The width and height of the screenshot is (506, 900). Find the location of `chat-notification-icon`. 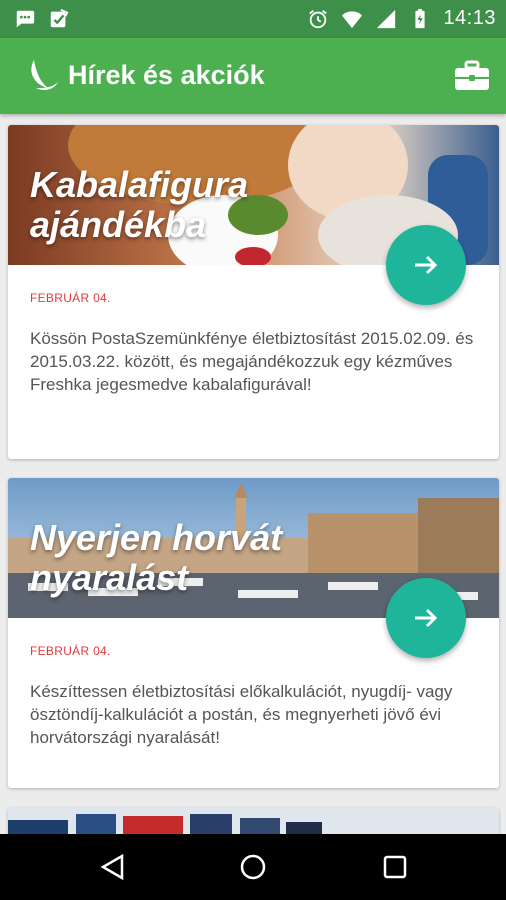

chat-notification-icon is located at coordinates (25, 19).